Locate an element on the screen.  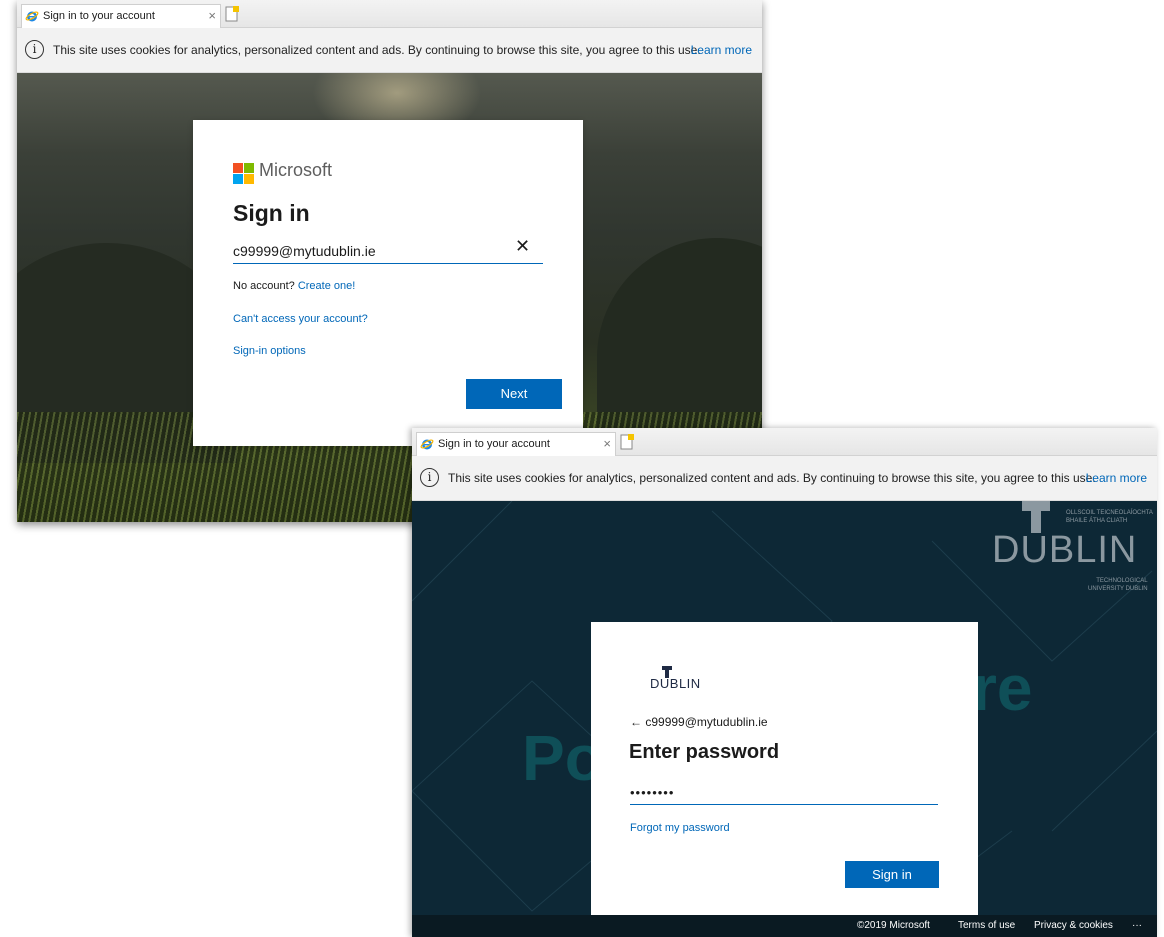
background-text: re is located at coordinates (1002, 688).